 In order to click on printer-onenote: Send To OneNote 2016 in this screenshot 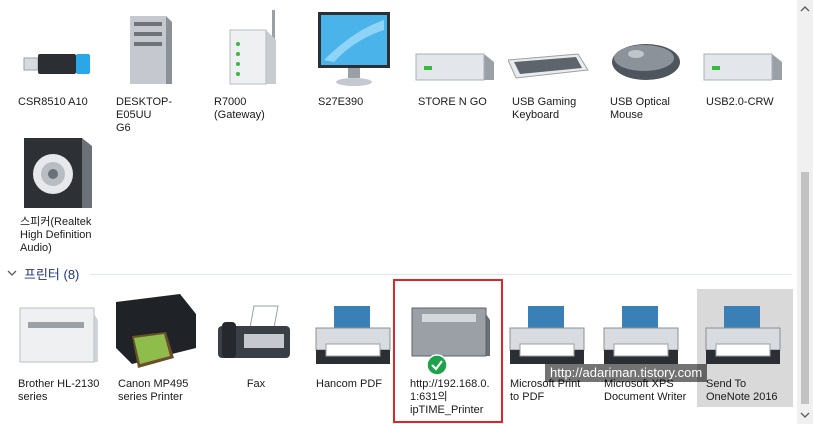, I will do `click(744, 352)`.